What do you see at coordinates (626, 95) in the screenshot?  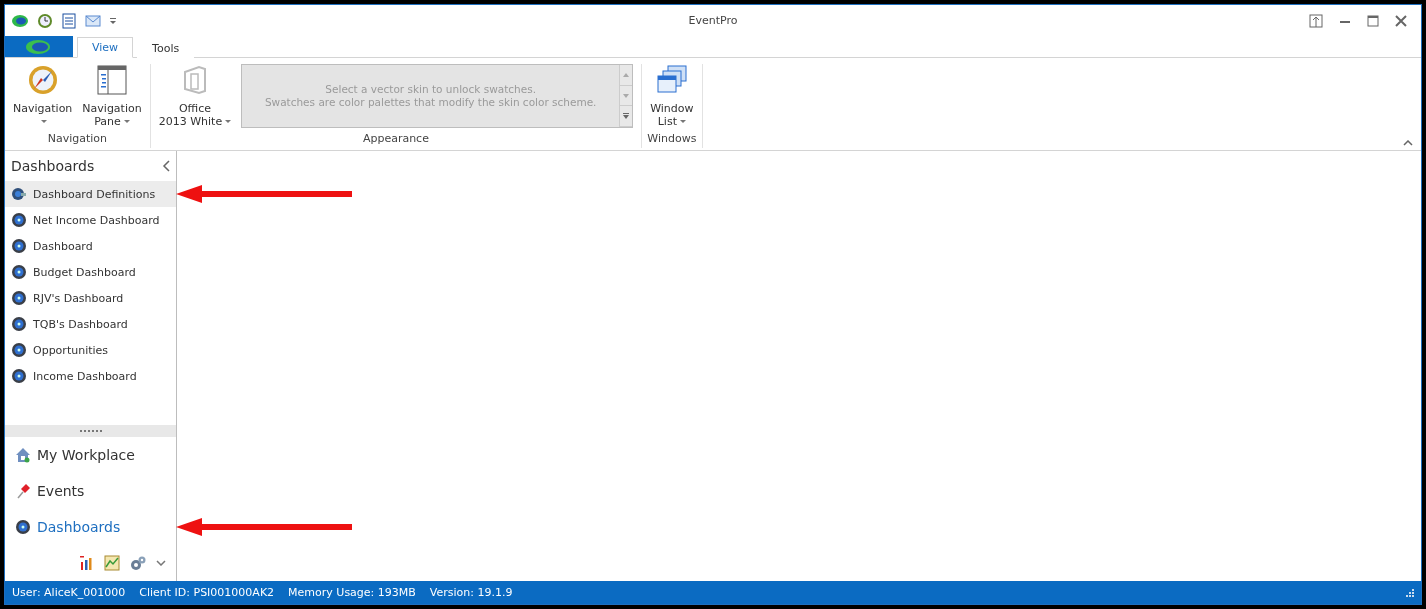 I see `down-arrow-icon` at bounding box center [626, 95].